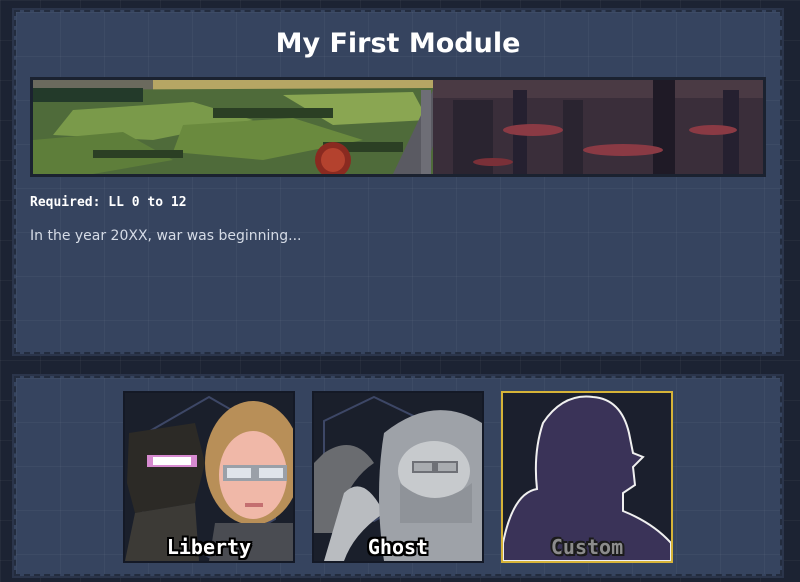  I want to click on pilot-name: Liberty, so click(209, 547).